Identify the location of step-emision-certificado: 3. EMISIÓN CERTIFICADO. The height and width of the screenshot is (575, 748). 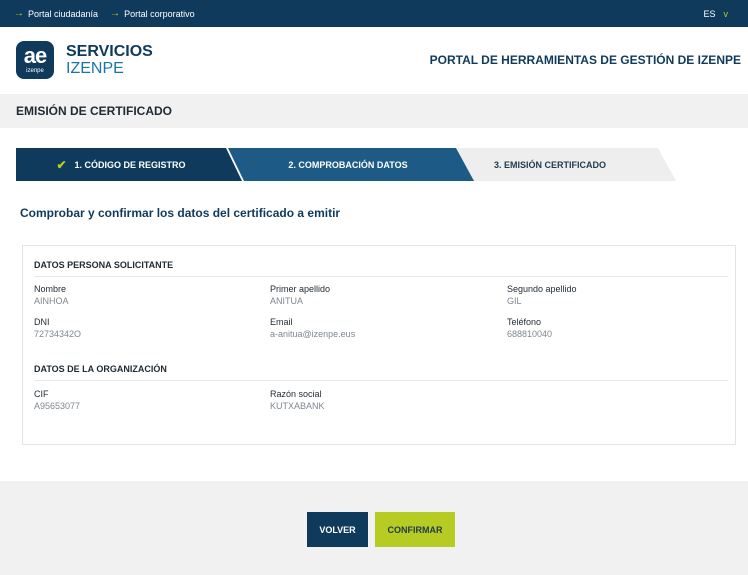
(562, 164).